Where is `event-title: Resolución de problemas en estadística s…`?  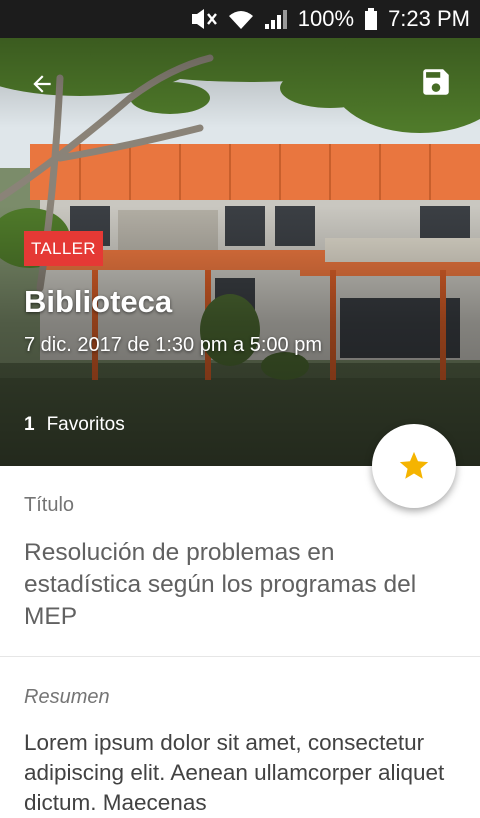
event-title: Resolución de problemas en estadística s… is located at coordinates (220, 584).